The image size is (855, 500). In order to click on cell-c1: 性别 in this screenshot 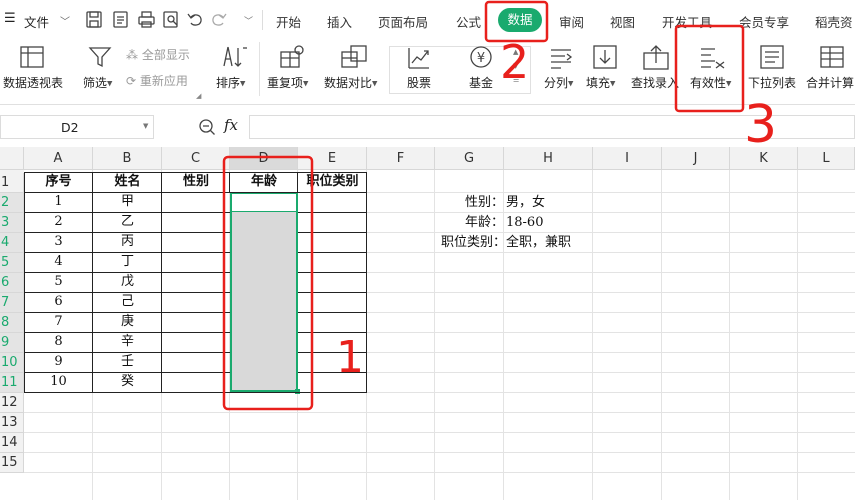, I will do `click(196, 182)`.